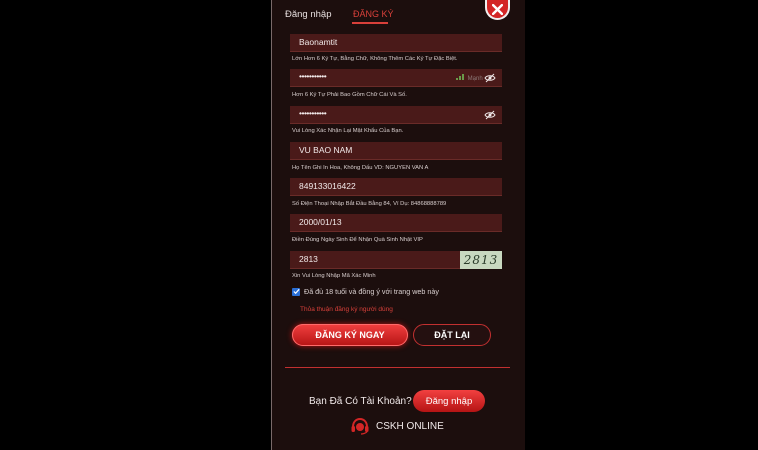 This screenshot has height=450, width=758. What do you see at coordinates (397, 367) in the screenshot?
I see `divider` at bounding box center [397, 367].